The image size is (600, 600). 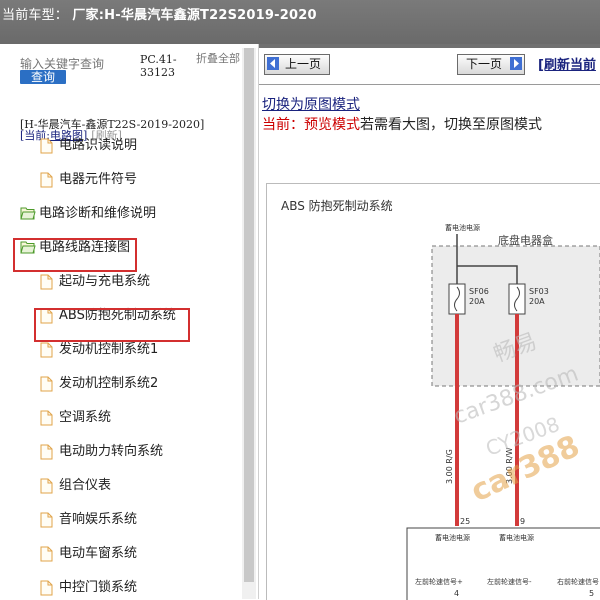 What do you see at coordinates (311, 104) in the screenshot?
I see `switch-original-mode-link: 切换为原图模式` at bounding box center [311, 104].